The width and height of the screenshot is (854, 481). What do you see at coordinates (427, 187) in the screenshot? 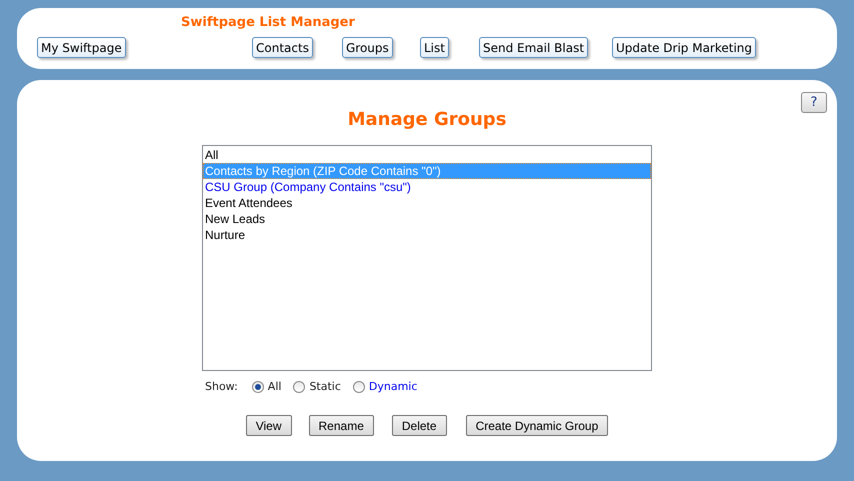
I see `group-item: CSU Group (Company Contains "csu")` at bounding box center [427, 187].